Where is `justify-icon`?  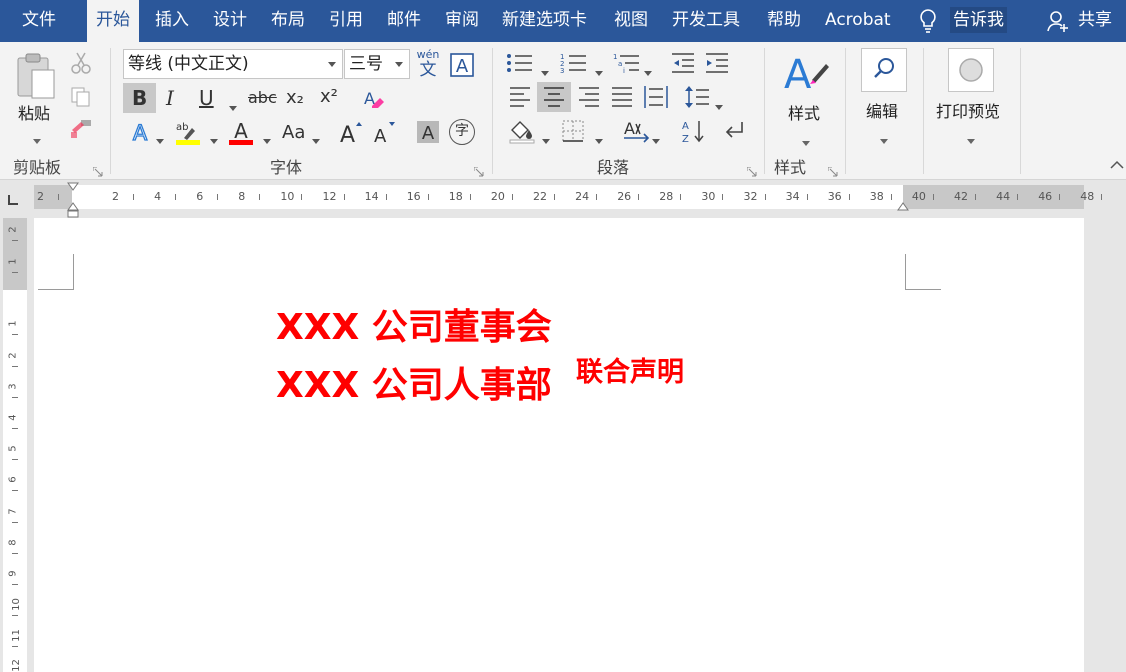 justify-icon is located at coordinates (622, 97).